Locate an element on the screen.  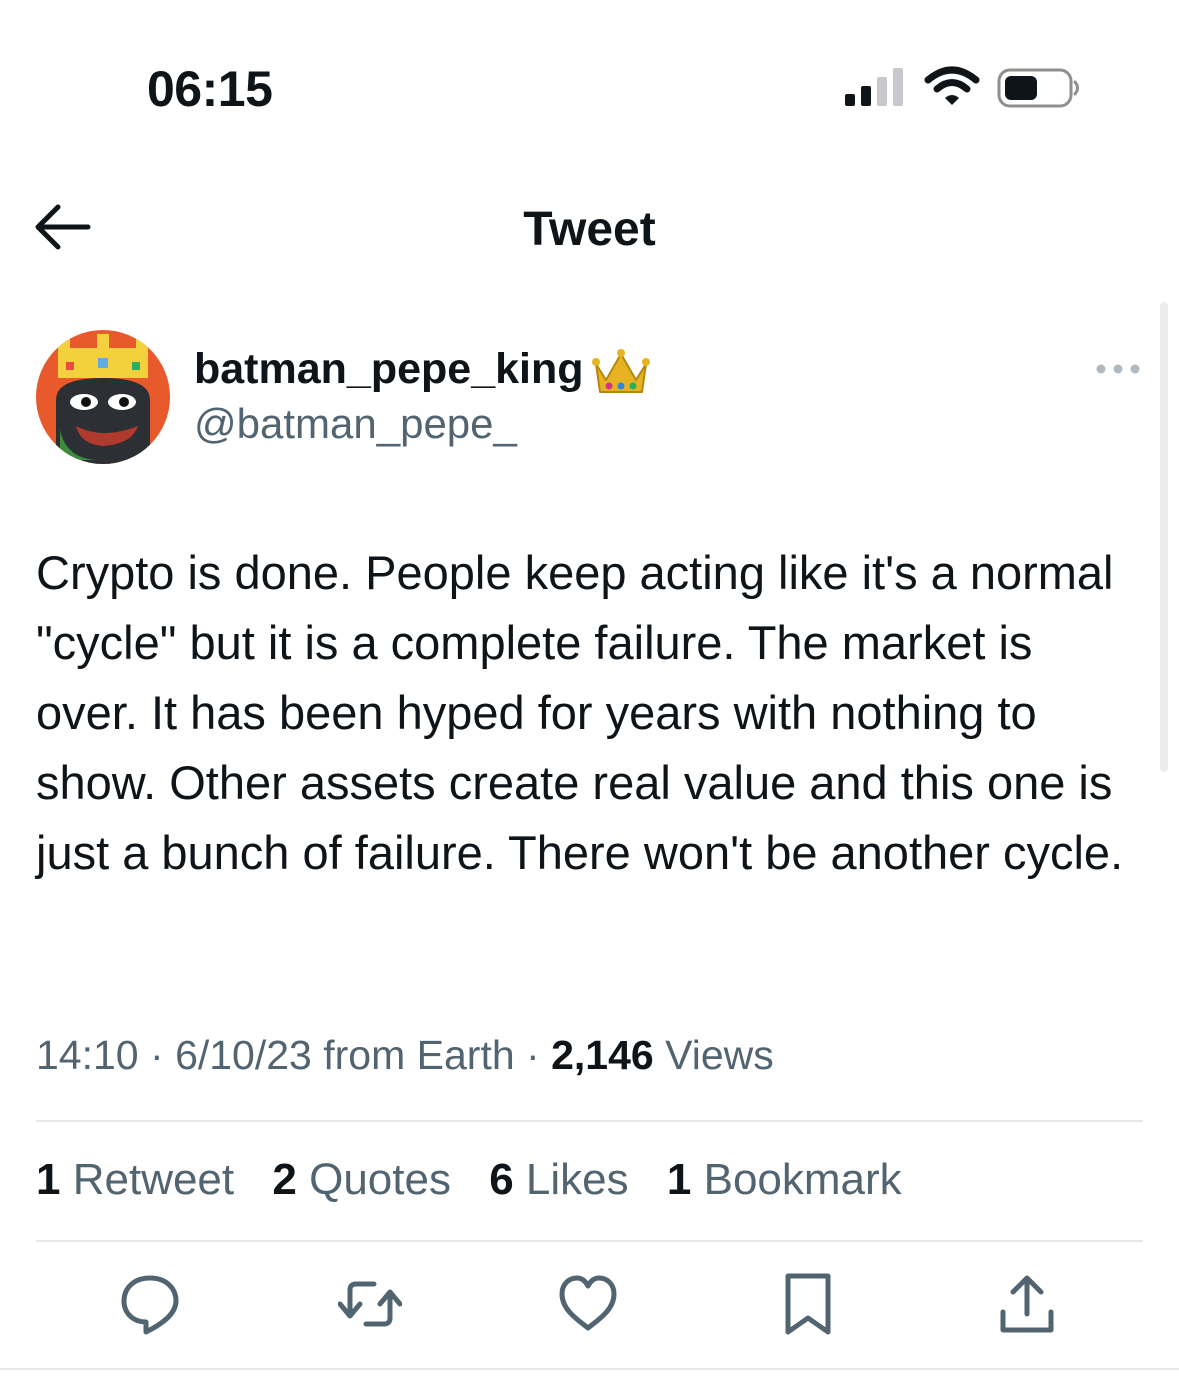
cellular-signal-icon is located at coordinates (874, 87).